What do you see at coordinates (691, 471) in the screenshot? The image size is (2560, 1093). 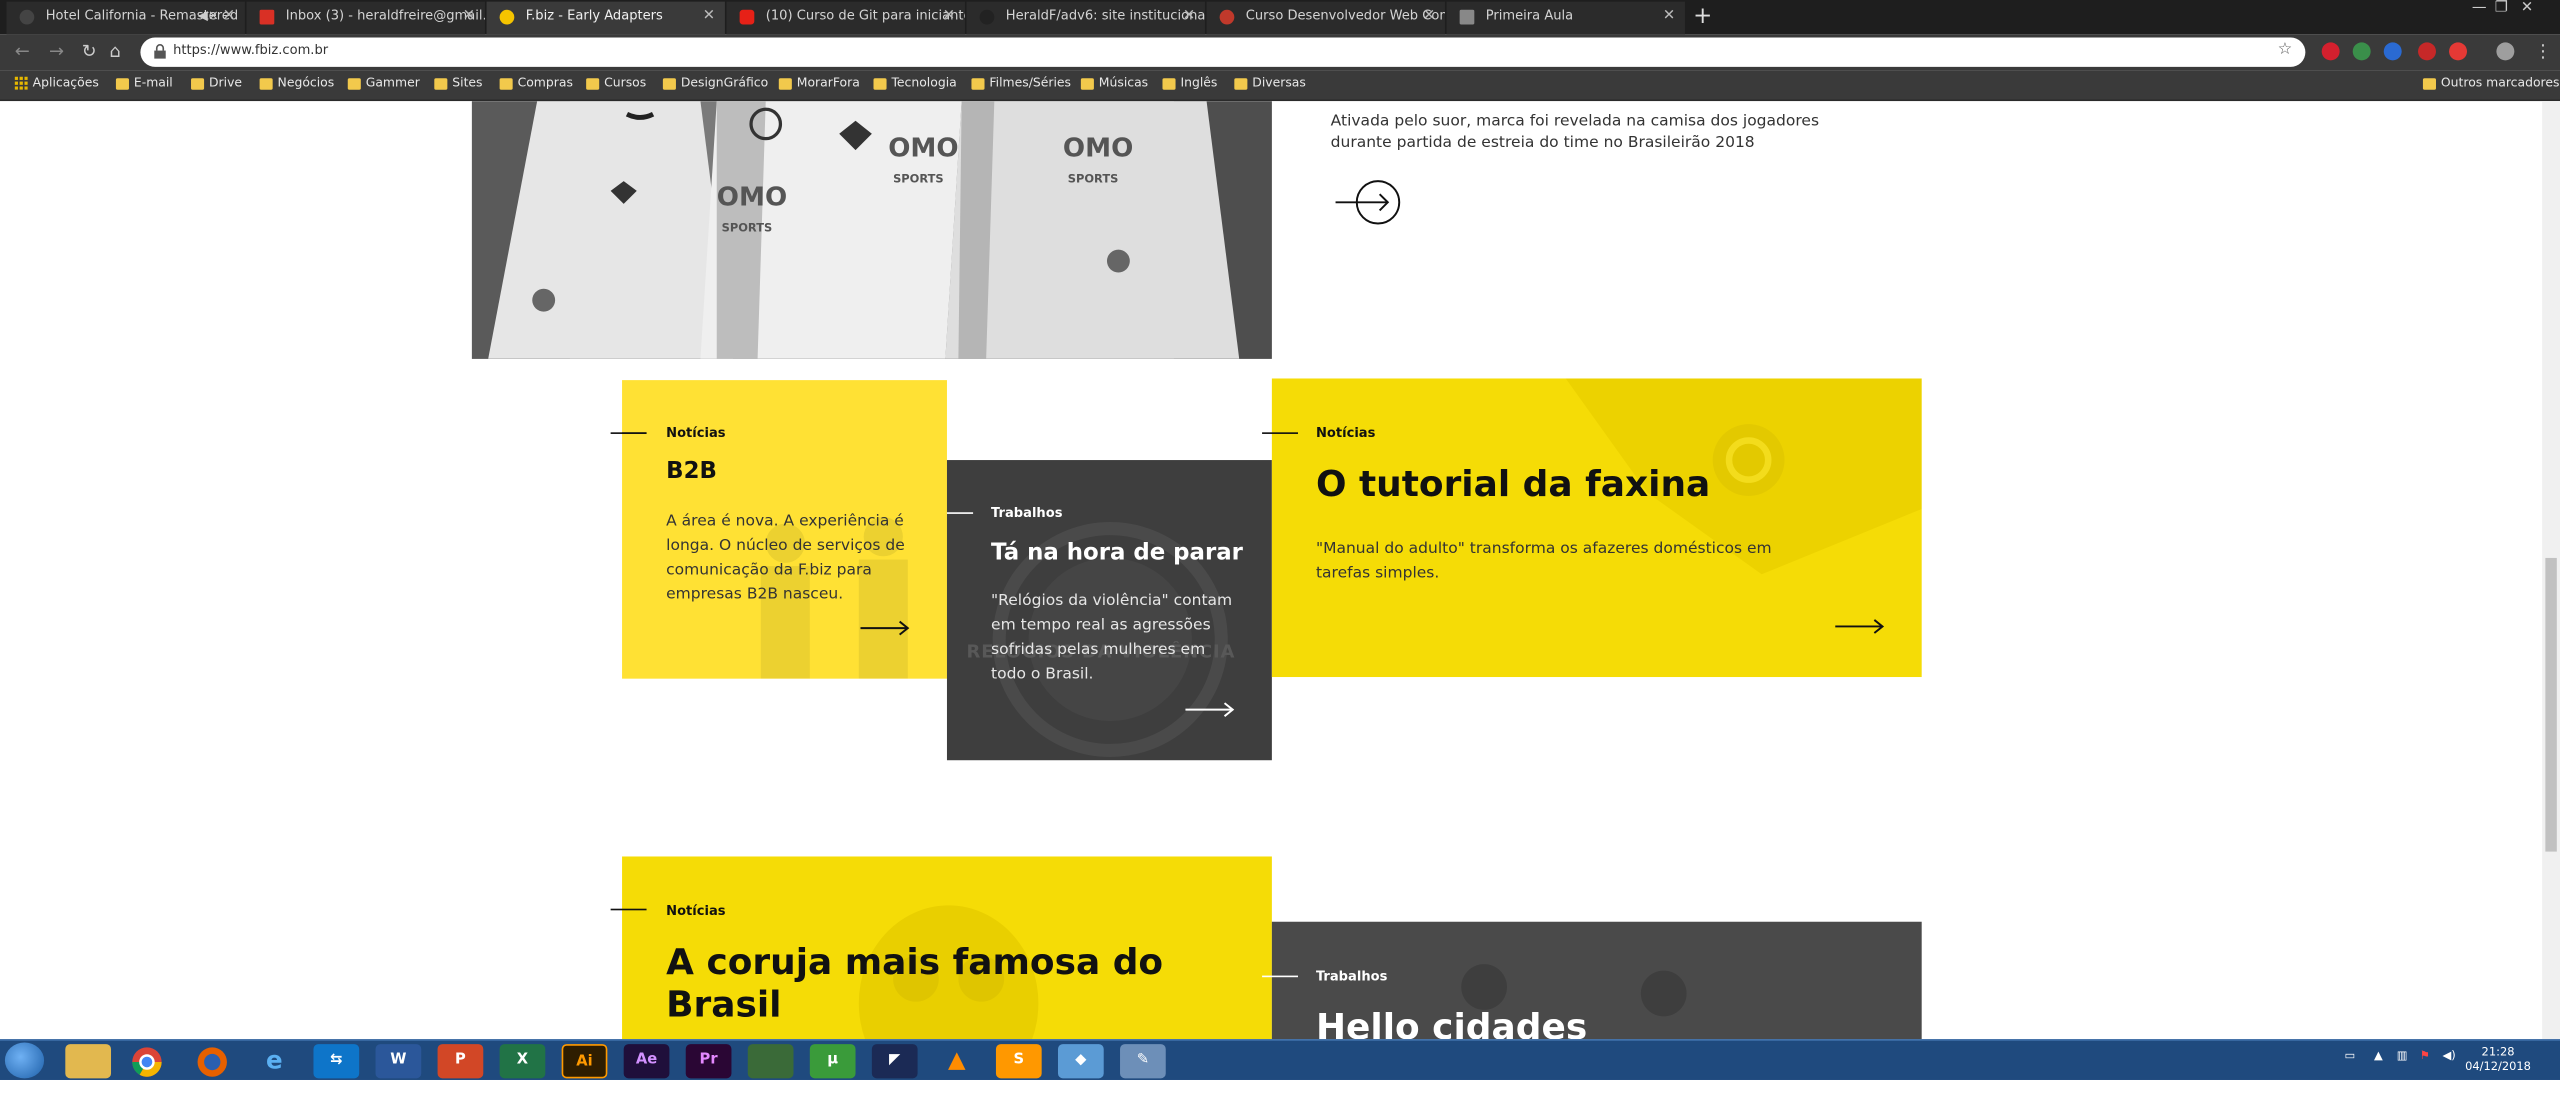 I see `card-title: B2B` at bounding box center [691, 471].